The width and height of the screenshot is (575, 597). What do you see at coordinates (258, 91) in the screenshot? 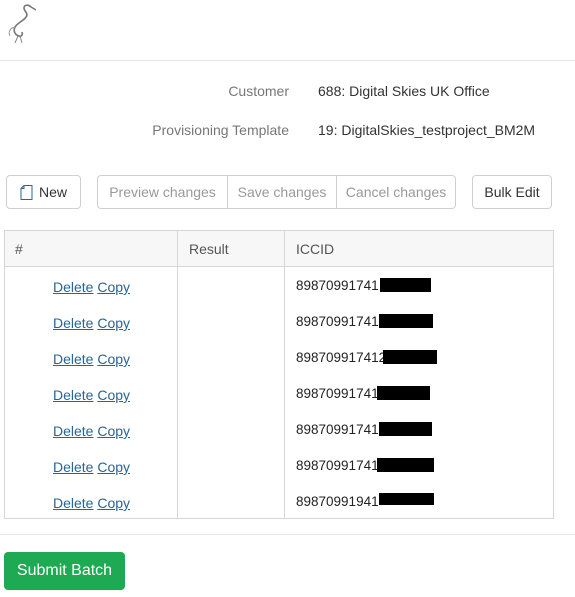
I see `customer-label: Customer` at bounding box center [258, 91].